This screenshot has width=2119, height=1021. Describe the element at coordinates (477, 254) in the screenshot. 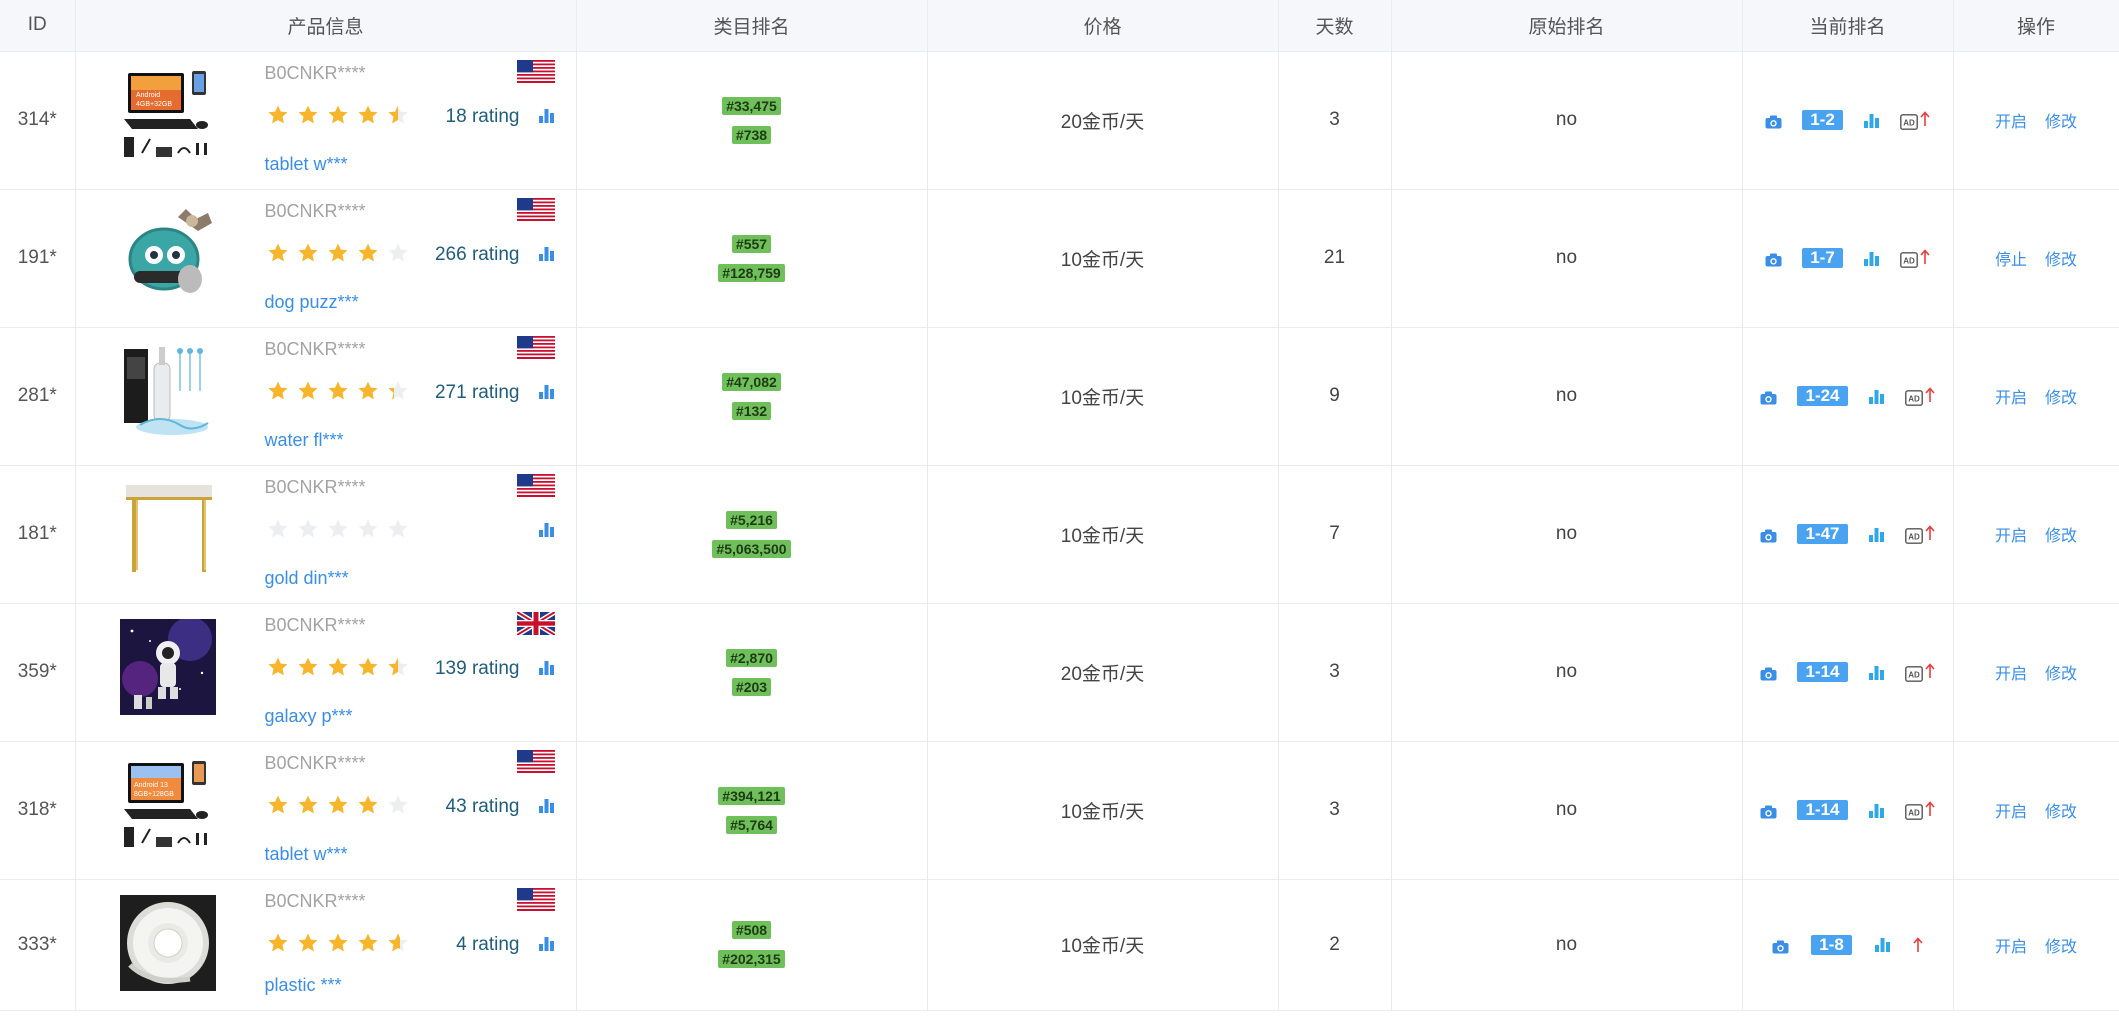

I see `rating-count: 266 rating` at that location.